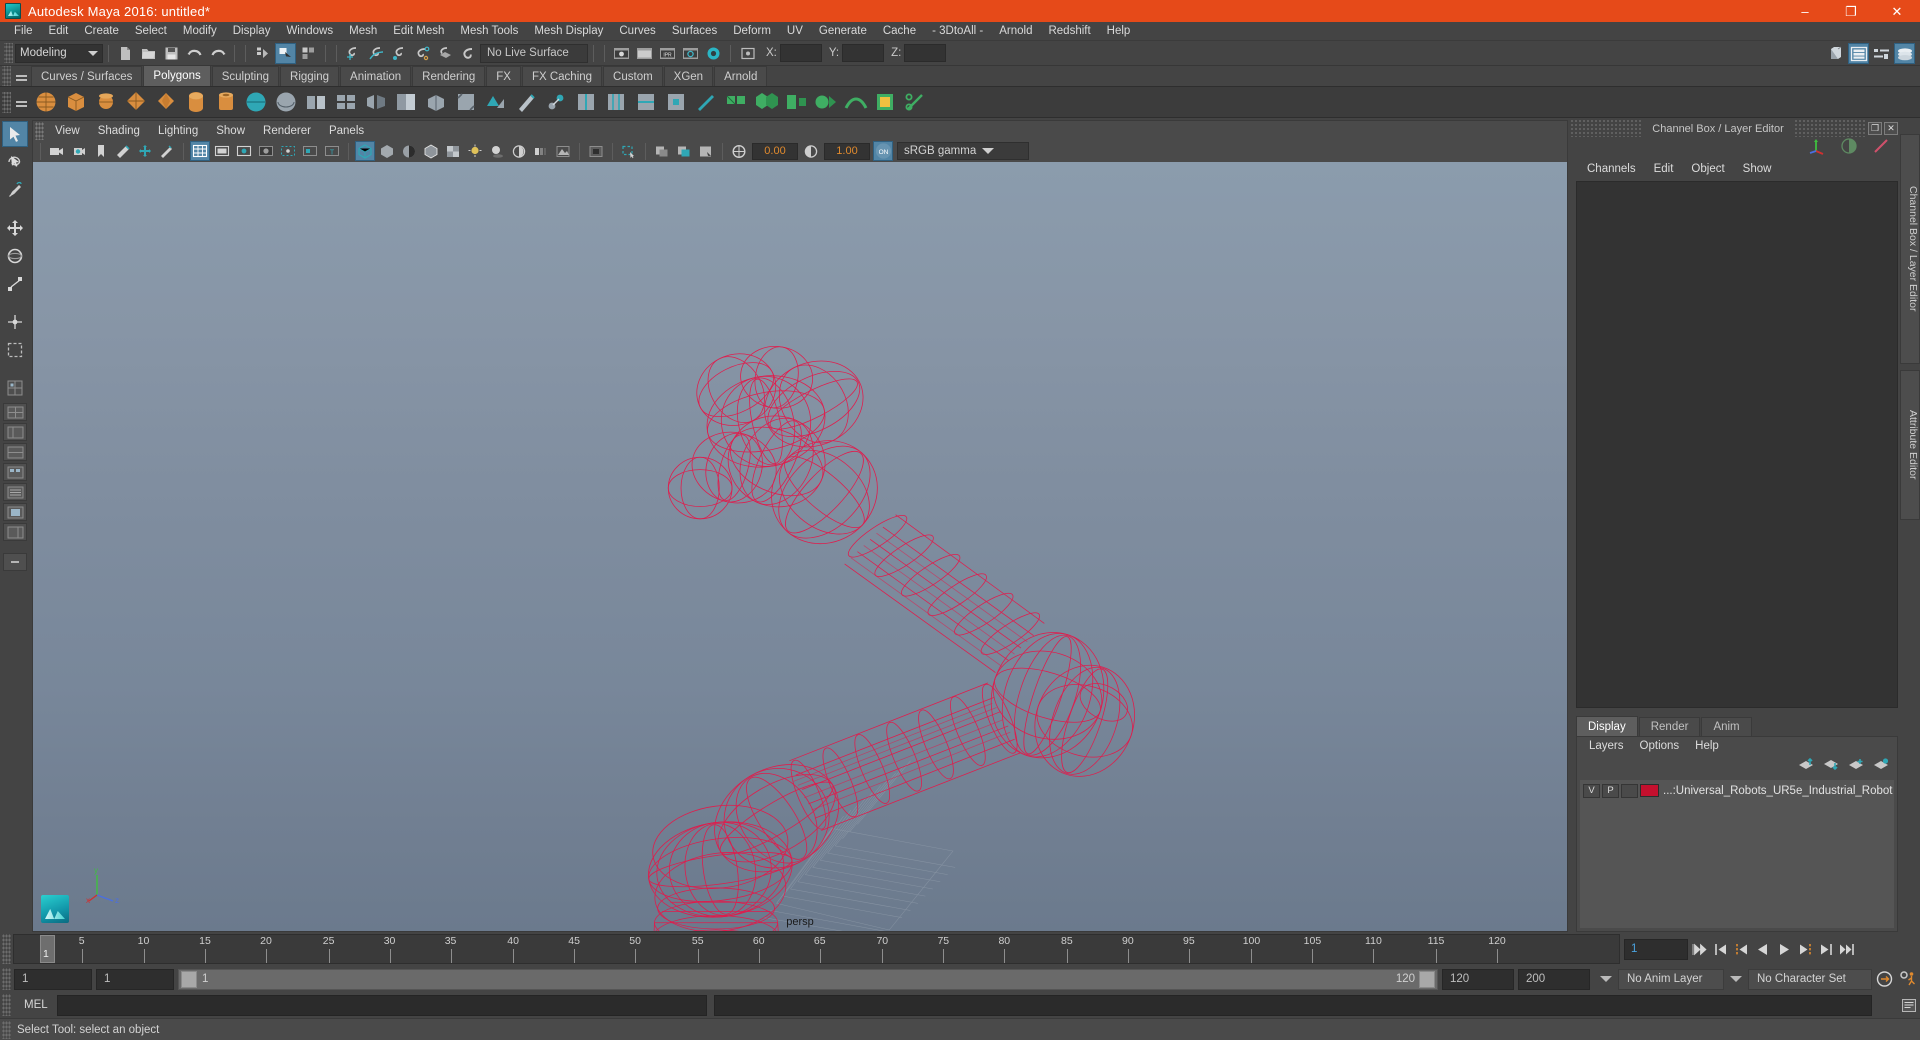 The image size is (1920, 1040). Describe the element at coordinates (1881, 53) in the screenshot. I see `show-hide-tool-settings-button` at that location.